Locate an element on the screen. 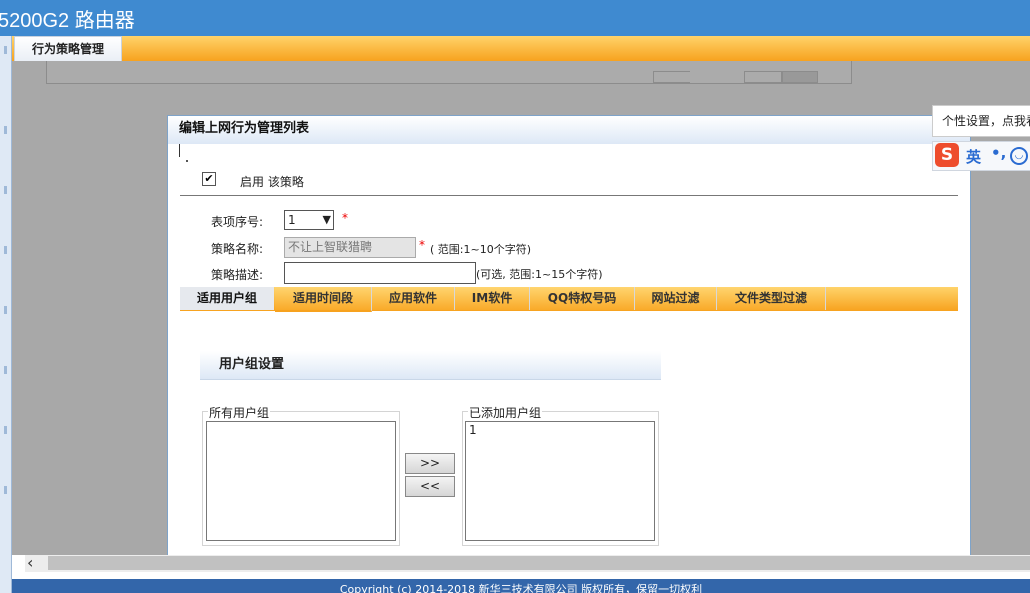 This screenshot has height=593, width=1030. text-caret is located at coordinates (179, 150).